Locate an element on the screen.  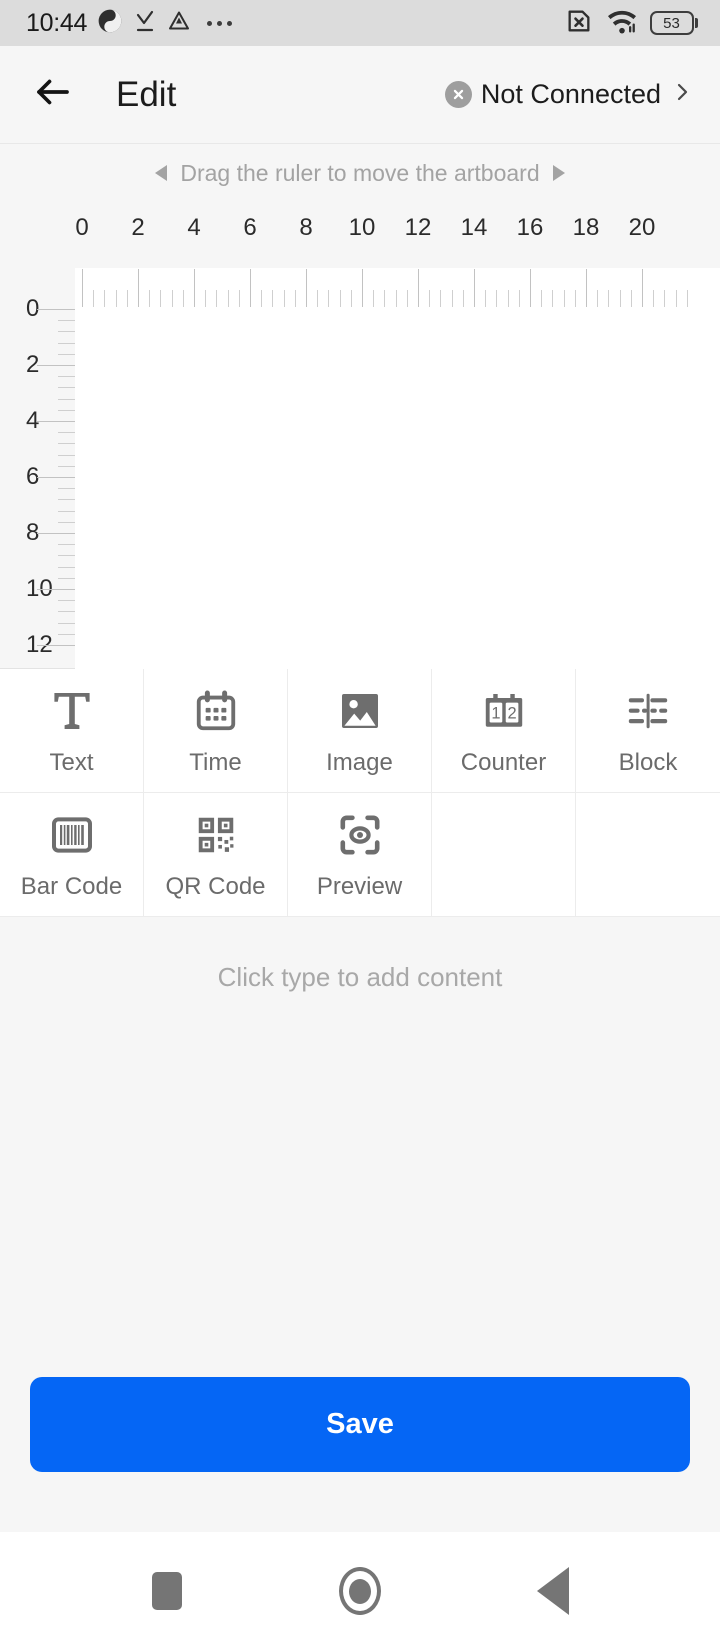
tool-label: Block is located at coordinates (648, 762).